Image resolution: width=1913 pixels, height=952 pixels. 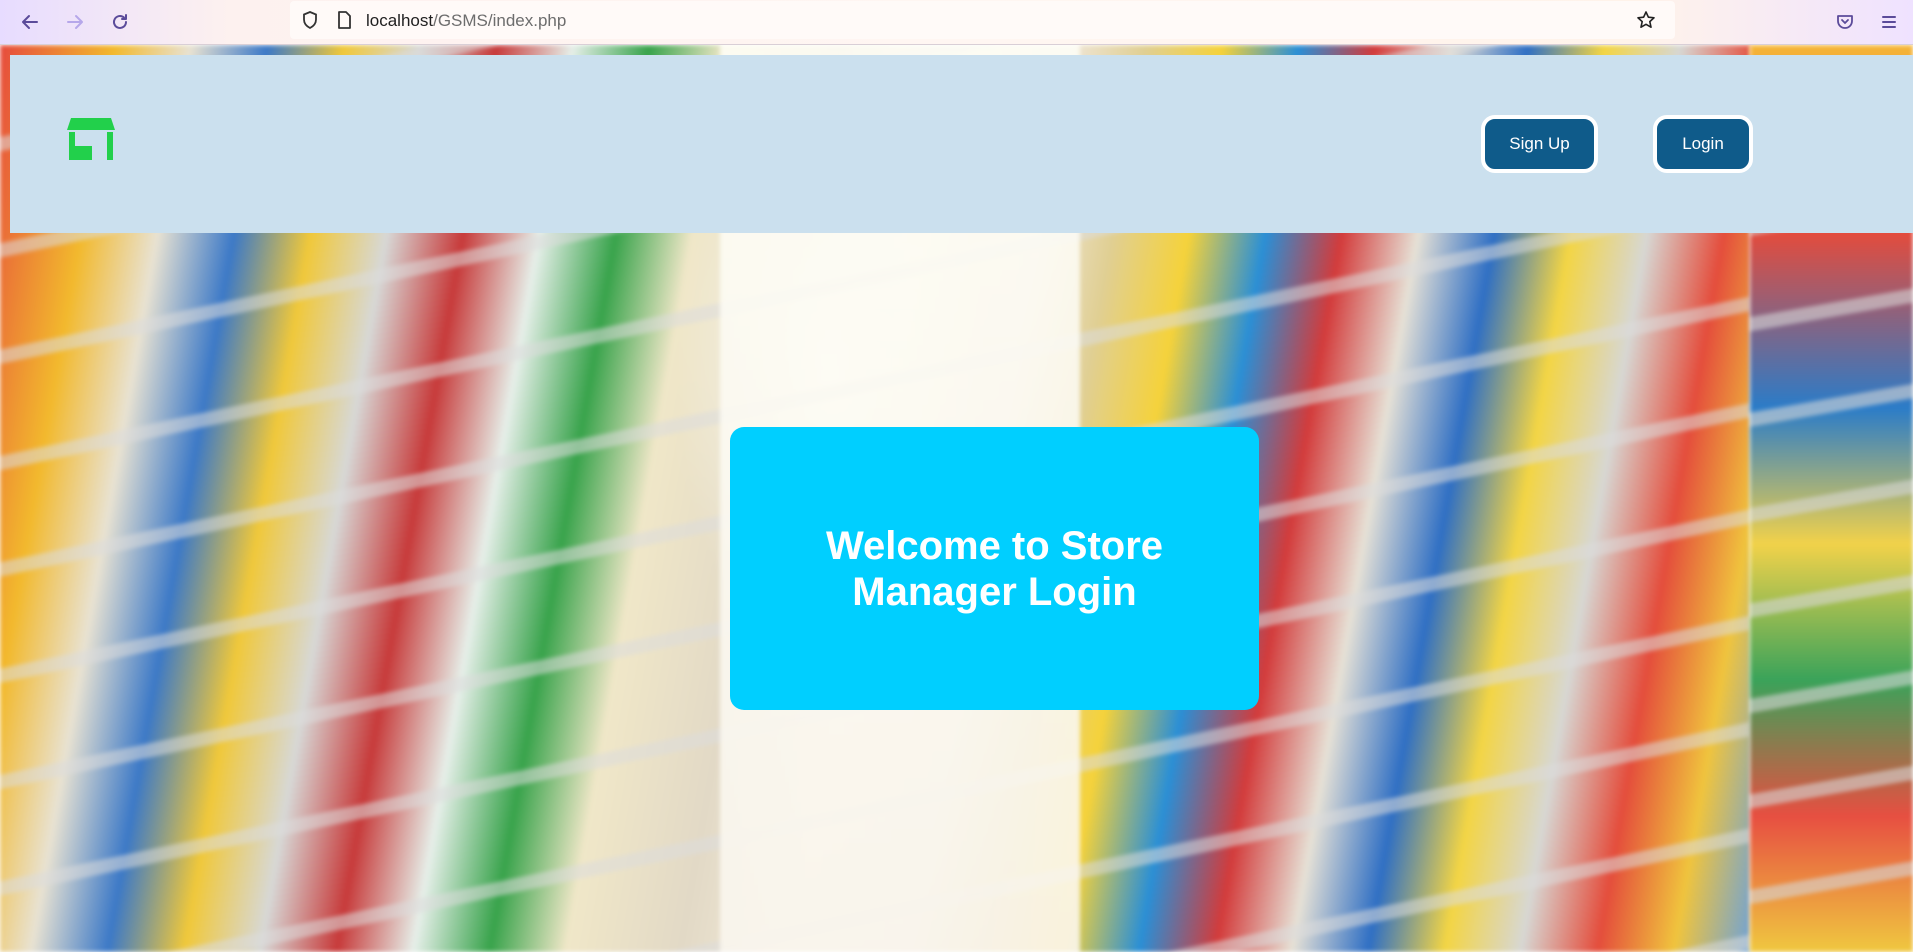 What do you see at coordinates (1539, 144) in the screenshot?
I see `signup-button: Sign Up` at bounding box center [1539, 144].